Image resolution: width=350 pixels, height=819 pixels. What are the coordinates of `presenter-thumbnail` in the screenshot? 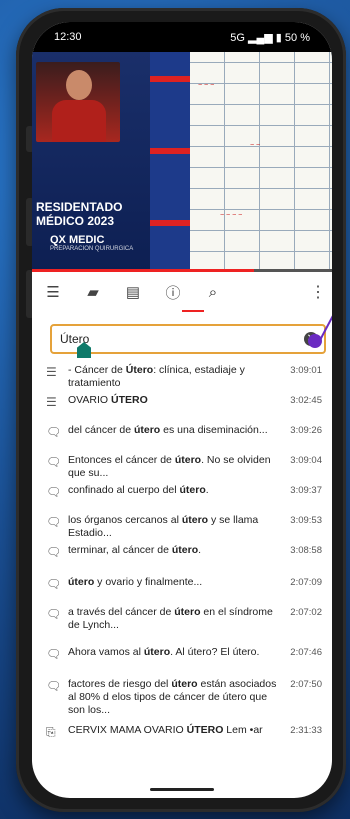 It's located at (78, 102).